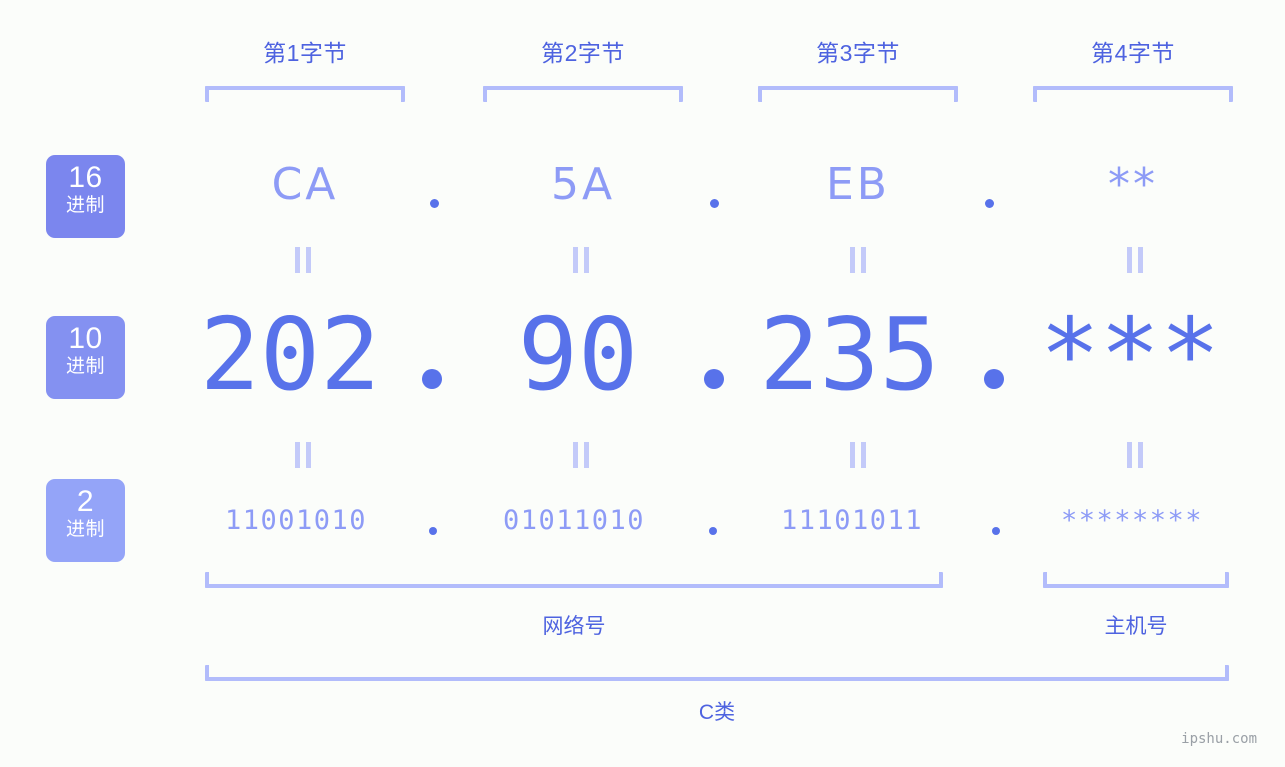  What do you see at coordinates (574, 580) in the screenshot?
I see `network-portion-bracket` at bounding box center [574, 580].